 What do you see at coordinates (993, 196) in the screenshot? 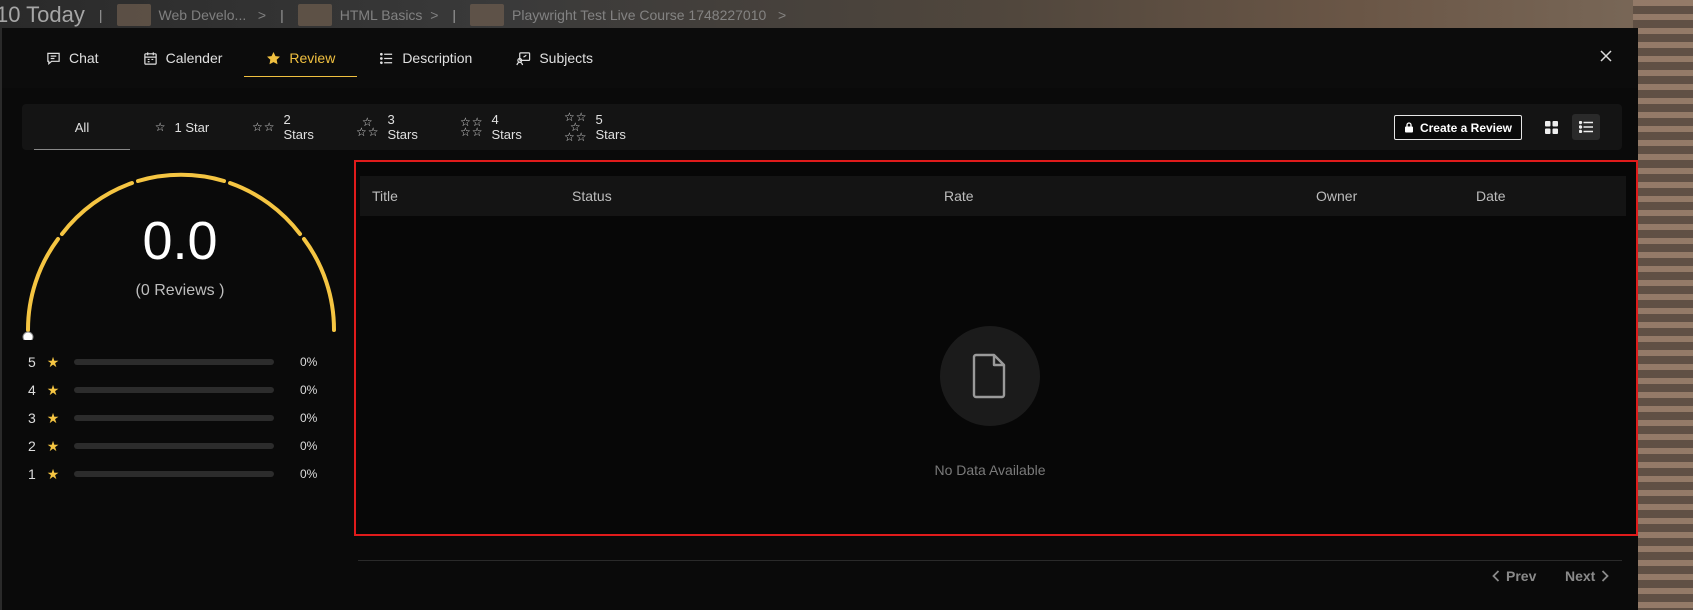
I see `table-header: Title Status Rate Owner Date` at bounding box center [993, 196].